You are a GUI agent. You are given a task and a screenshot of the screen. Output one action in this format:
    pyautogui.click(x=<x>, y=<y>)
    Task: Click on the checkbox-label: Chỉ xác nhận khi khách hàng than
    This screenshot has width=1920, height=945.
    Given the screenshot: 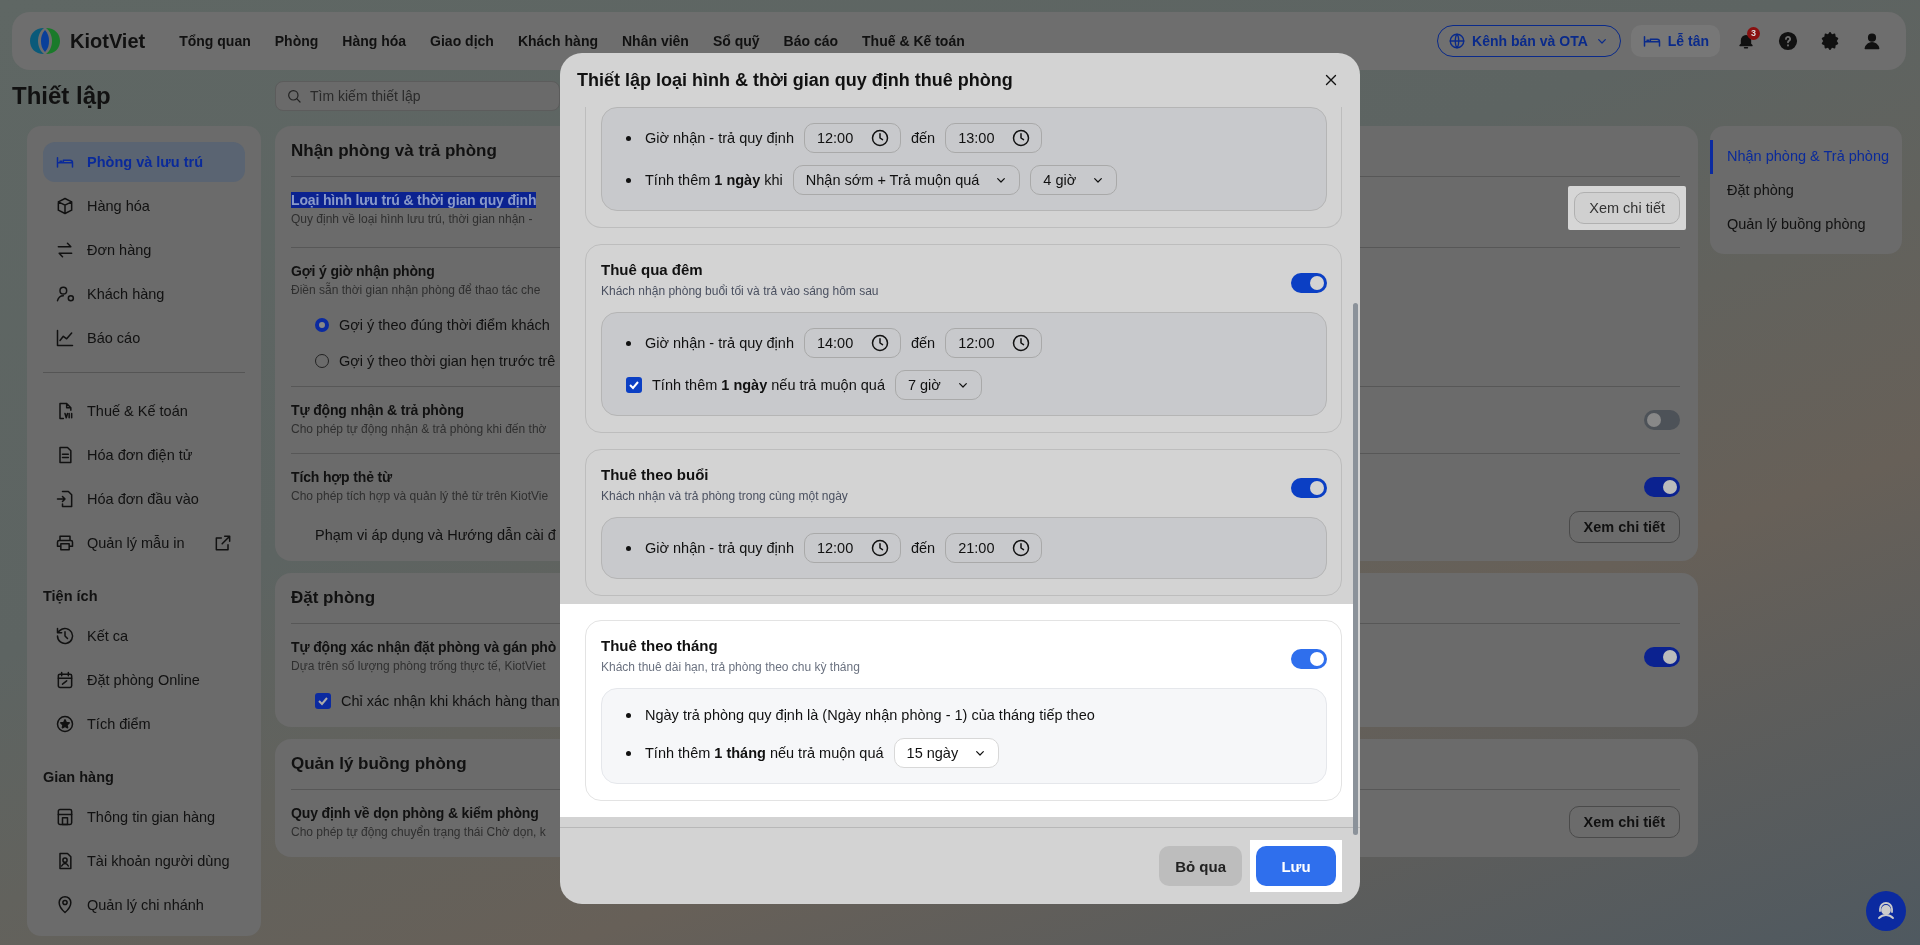 What is the action you would take?
    pyautogui.click(x=450, y=701)
    